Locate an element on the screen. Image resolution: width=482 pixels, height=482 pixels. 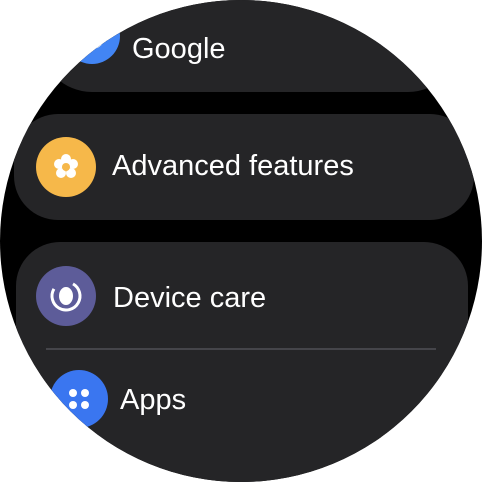
menu-item-label-advanced-features: Advanced features is located at coordinates (233, 166).